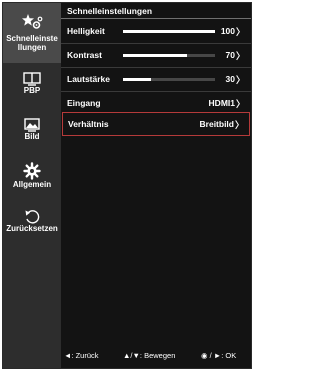 The width and height of the screenshot is (320, 375). Describe the element at coordinates (32, 136) in the screenshot. I see `sidebar-item-label: Bild` at that location.